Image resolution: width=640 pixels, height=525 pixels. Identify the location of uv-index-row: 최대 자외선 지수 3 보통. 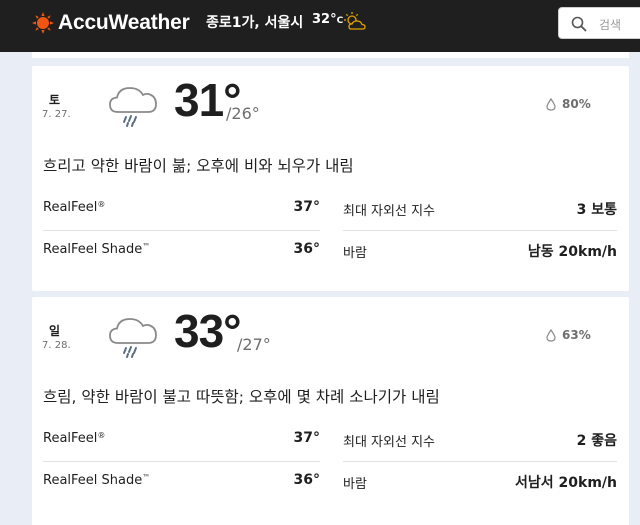
(480, 212).